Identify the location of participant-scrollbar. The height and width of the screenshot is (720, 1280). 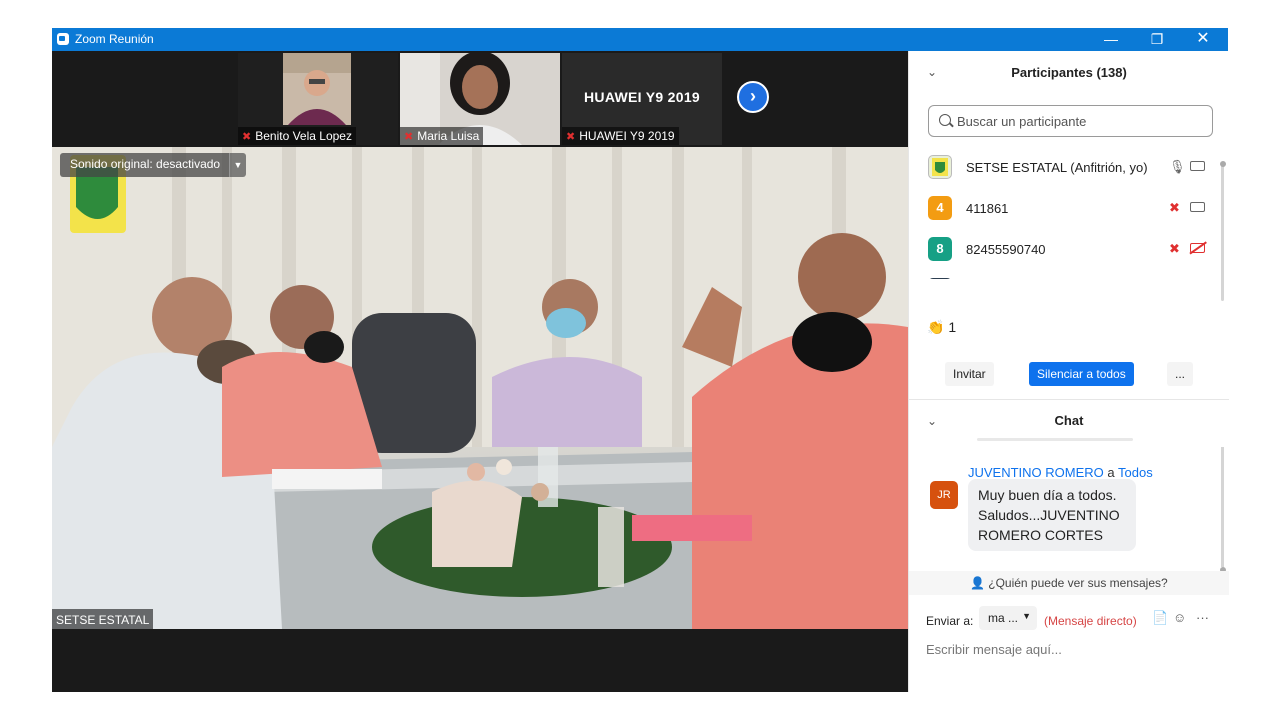
(1223, 231).